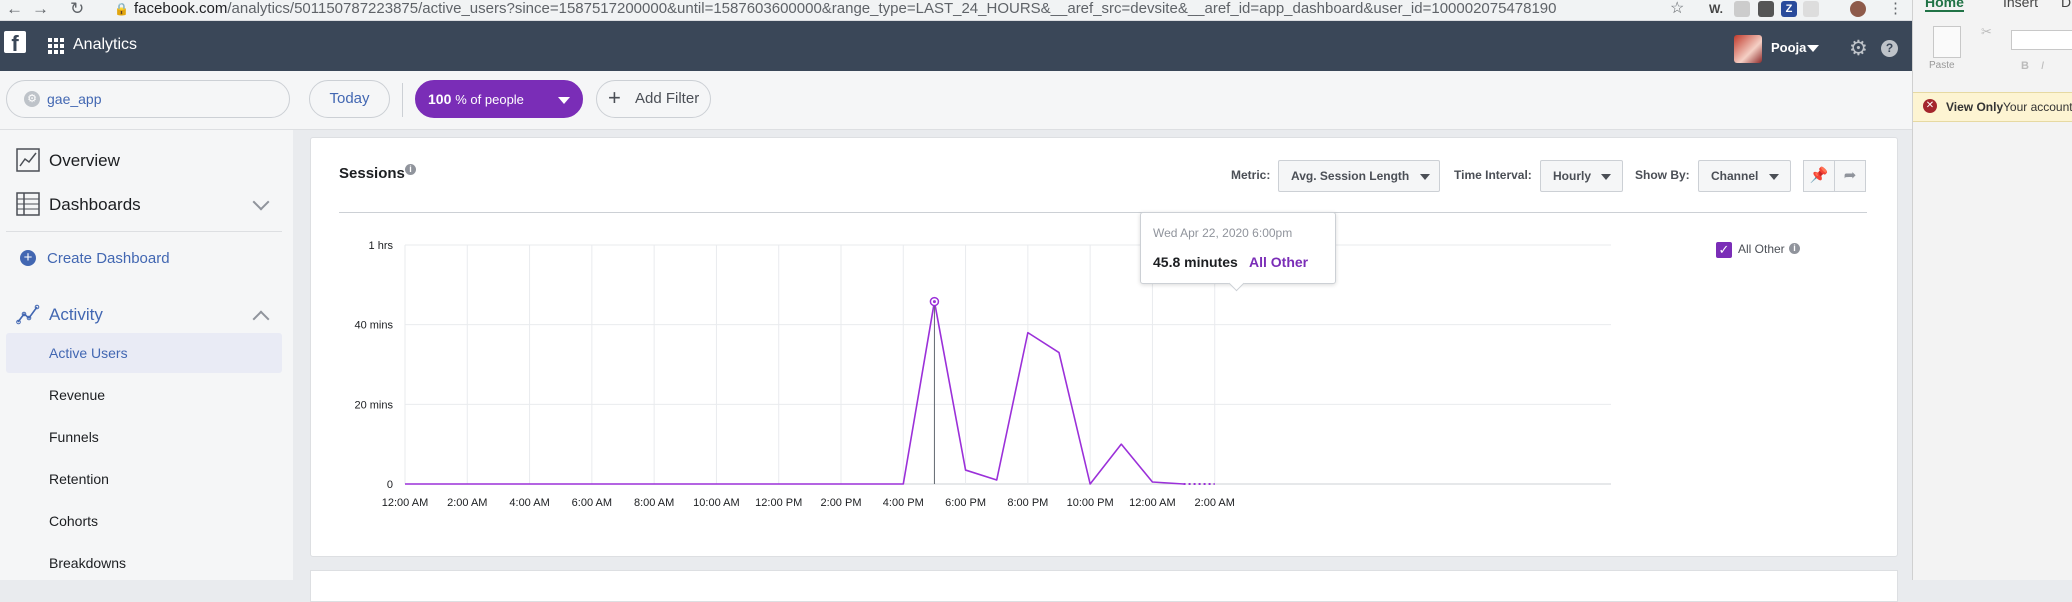 The height and width of the screenshot is (602, 2072). Describe the element at coordinates (144, 479) in the screenshot. I see `sidebar-subitem-retention: Retention` at that location.